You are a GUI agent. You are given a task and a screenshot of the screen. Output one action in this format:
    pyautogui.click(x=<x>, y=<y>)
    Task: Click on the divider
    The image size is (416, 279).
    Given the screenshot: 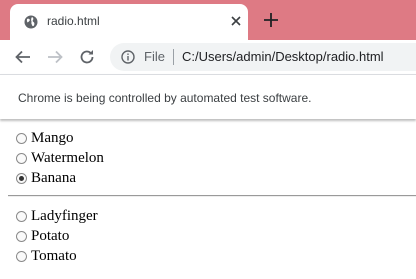 What is the action you would take?
    pyautogui.click(x=212, y=196)
    